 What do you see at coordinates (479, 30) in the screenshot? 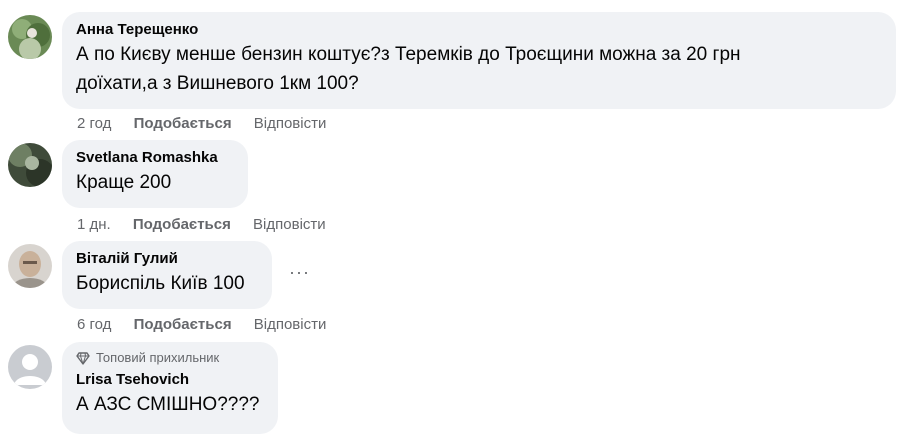
I see `comment-author: Анна Терещенко` at bounding box center [479, 30].